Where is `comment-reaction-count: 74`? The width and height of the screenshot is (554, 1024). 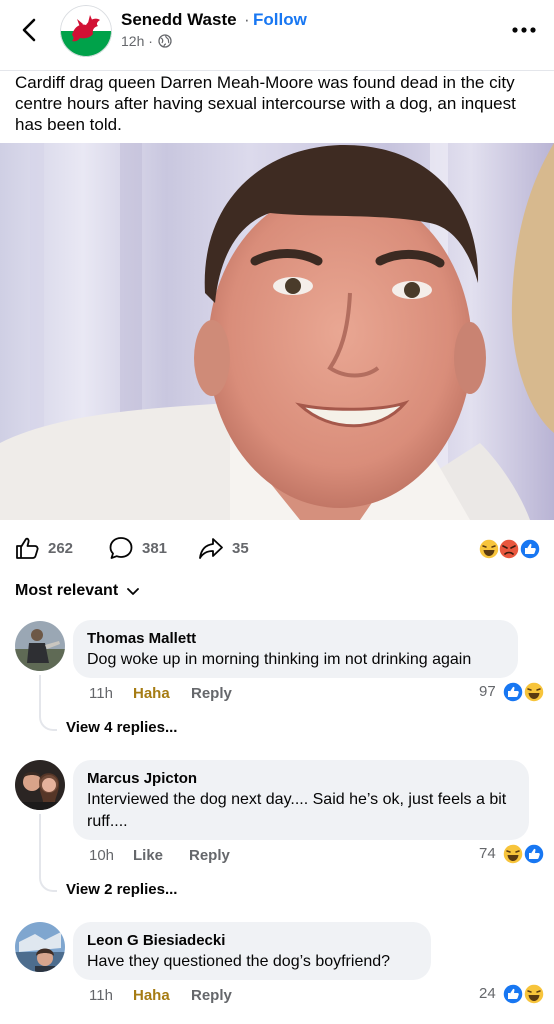 comment-reaction-count: 74 is located at coordinates (487, 853).